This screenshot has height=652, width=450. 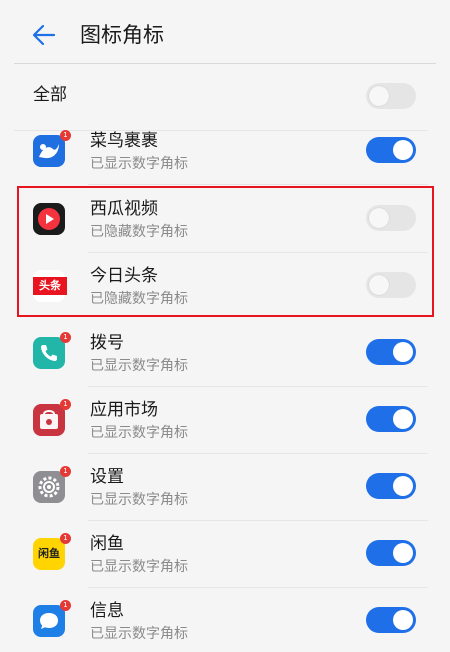 I want to click on app-row-cainiao: 1 菜鸟裹裹 已显示数字角标, so click(x=225, y=151).